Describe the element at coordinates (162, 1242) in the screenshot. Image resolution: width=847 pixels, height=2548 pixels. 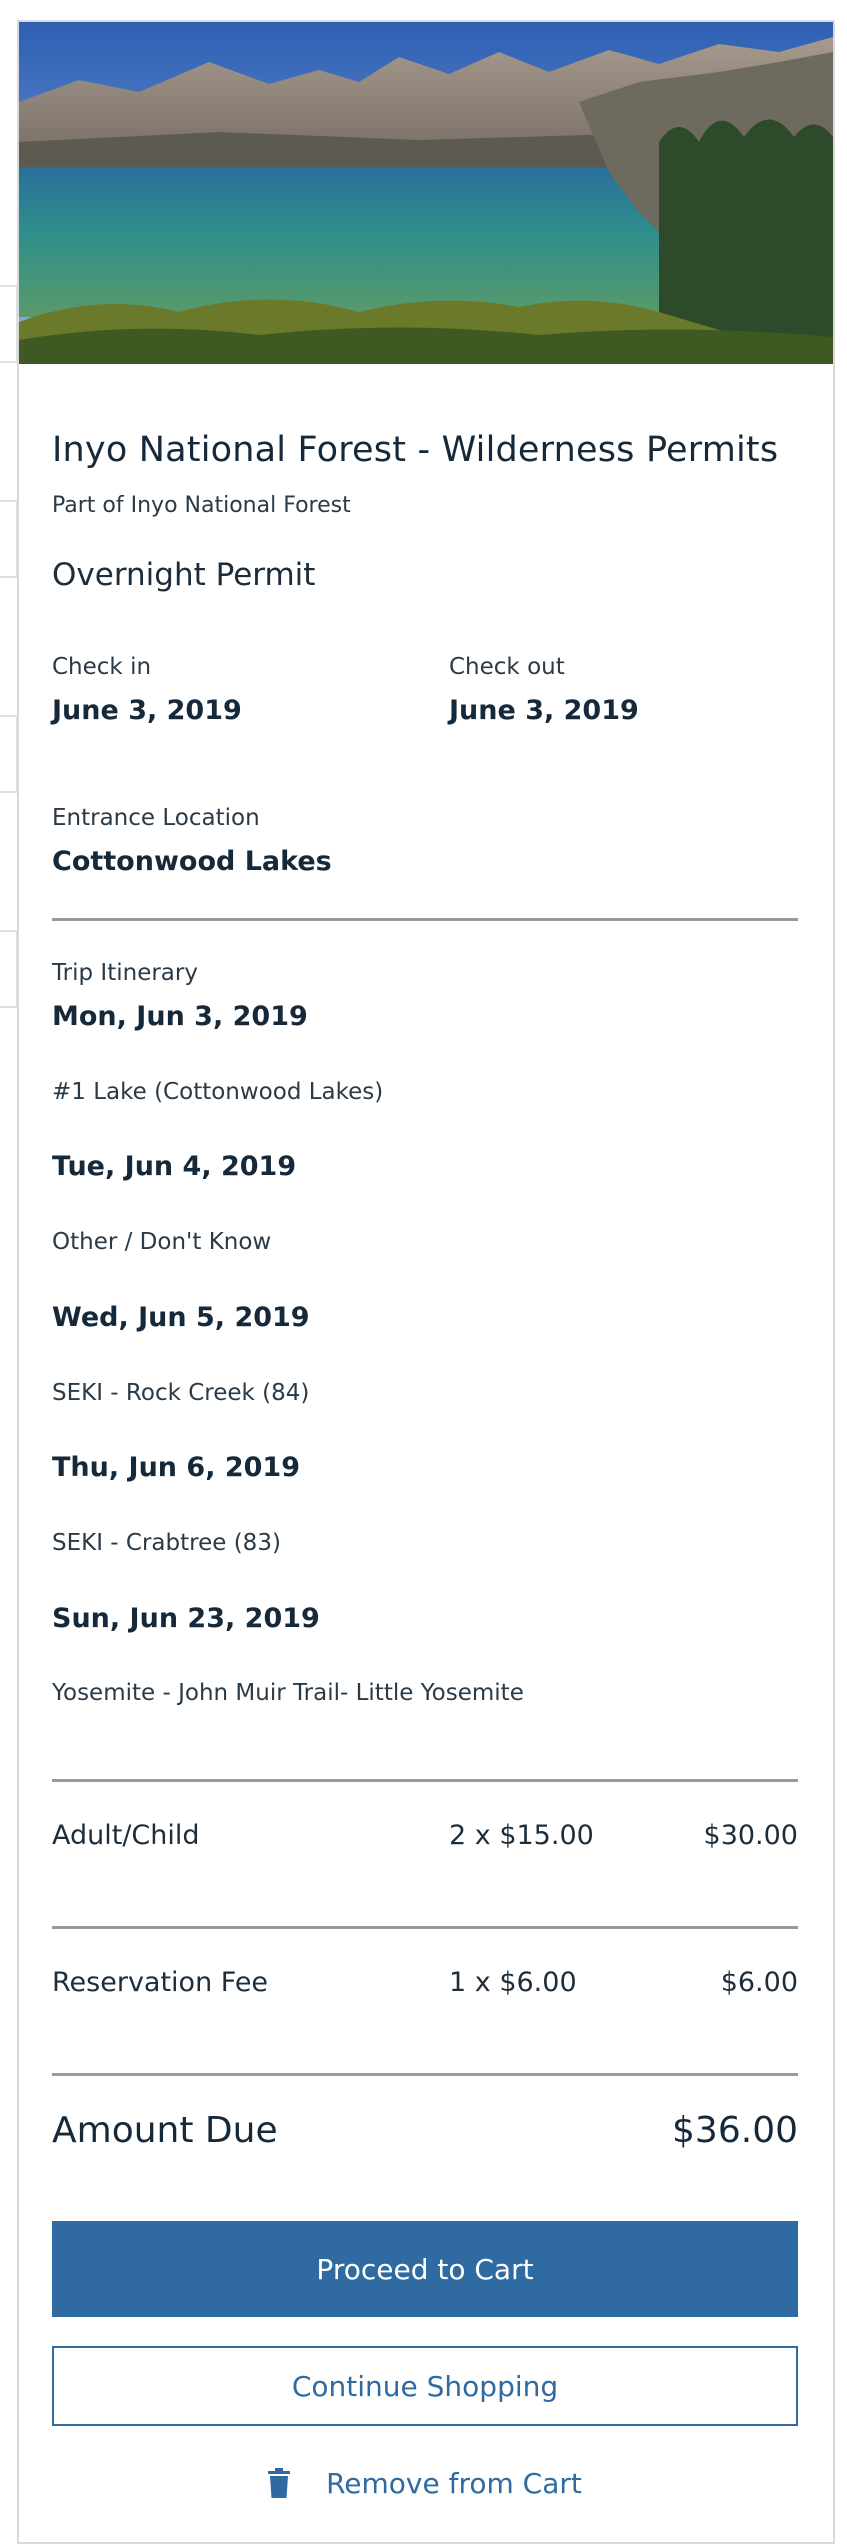
I see `itinerary-day-location: Other / Don't Know` at that location.